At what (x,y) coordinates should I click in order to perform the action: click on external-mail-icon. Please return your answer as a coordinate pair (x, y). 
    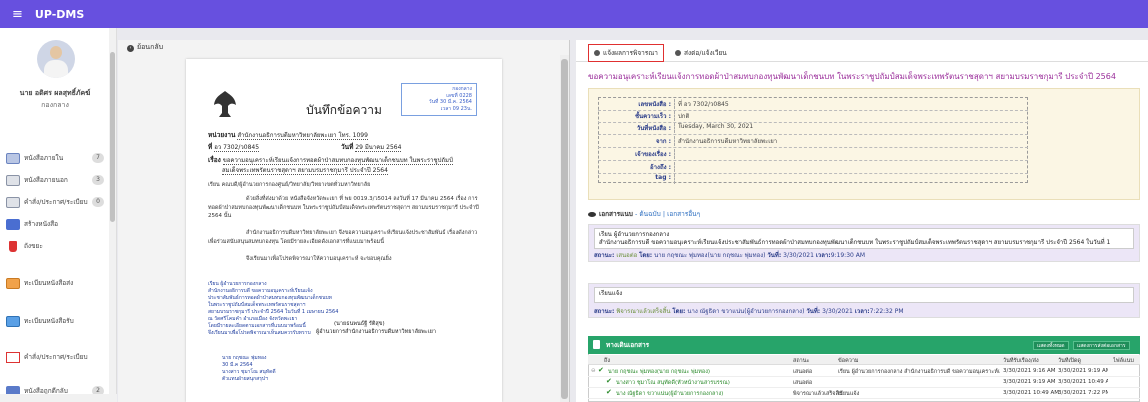
    Looking at the image, I should click on (13, 180).